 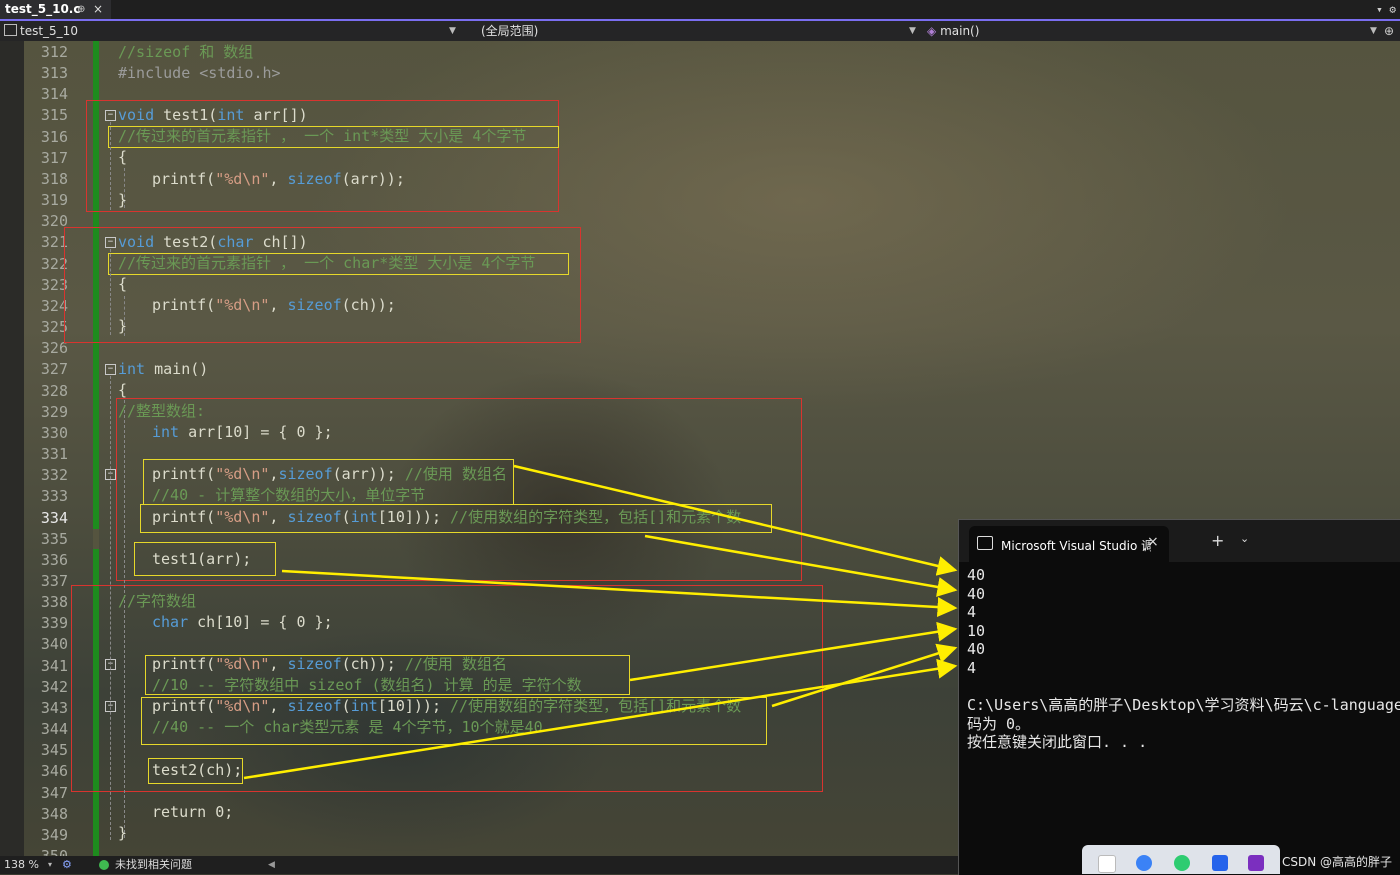 What do you see at coordinates (932, 31) in the screenshot?
I see `cube-icon: ◈` at bounding box center [932, 31].